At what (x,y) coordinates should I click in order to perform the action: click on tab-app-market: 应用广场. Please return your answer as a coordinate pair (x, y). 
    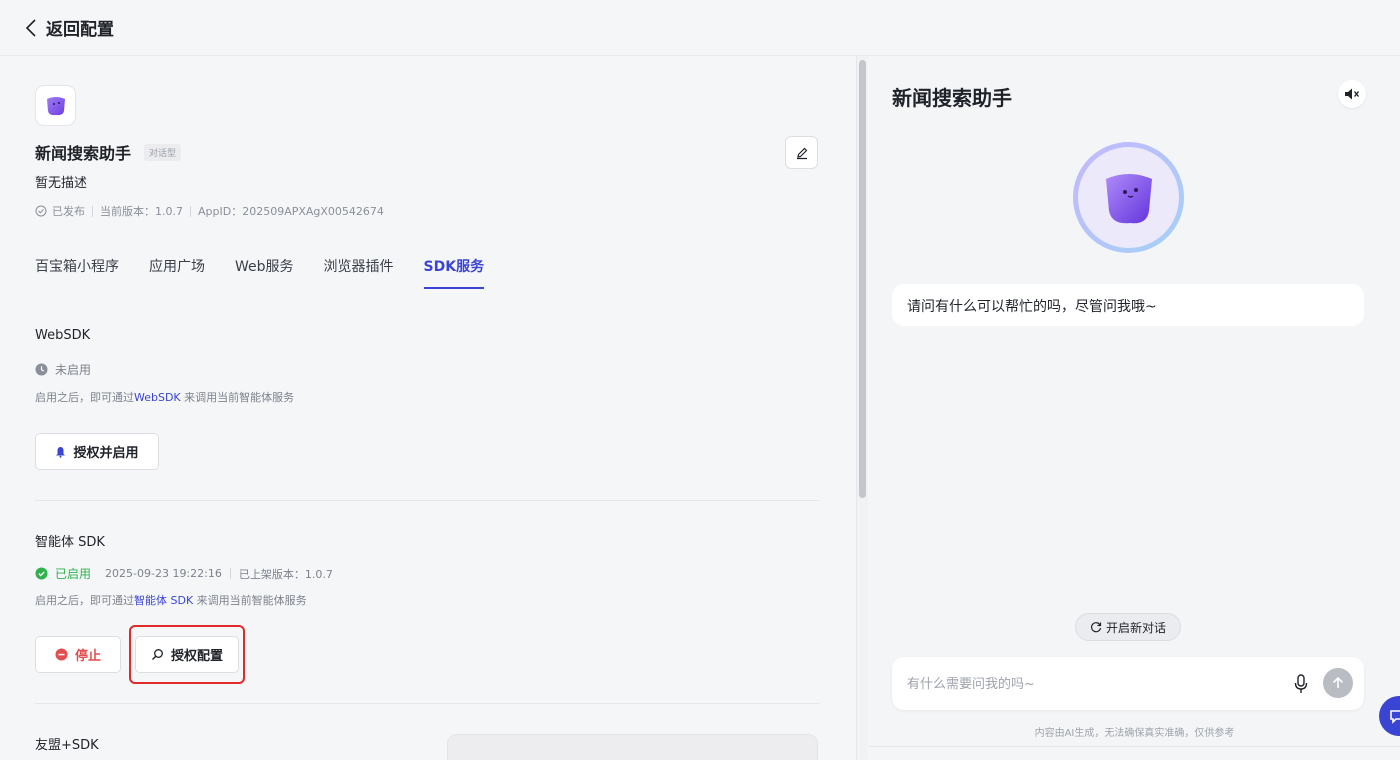
    Looking at the image, I should click on (177, 272).